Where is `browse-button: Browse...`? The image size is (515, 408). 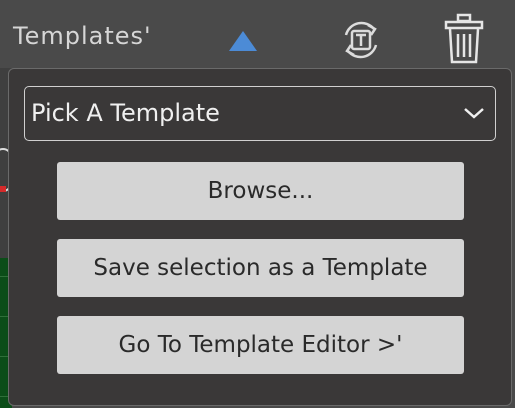
browse-button: Browse... is located at coordinates (260, 191).